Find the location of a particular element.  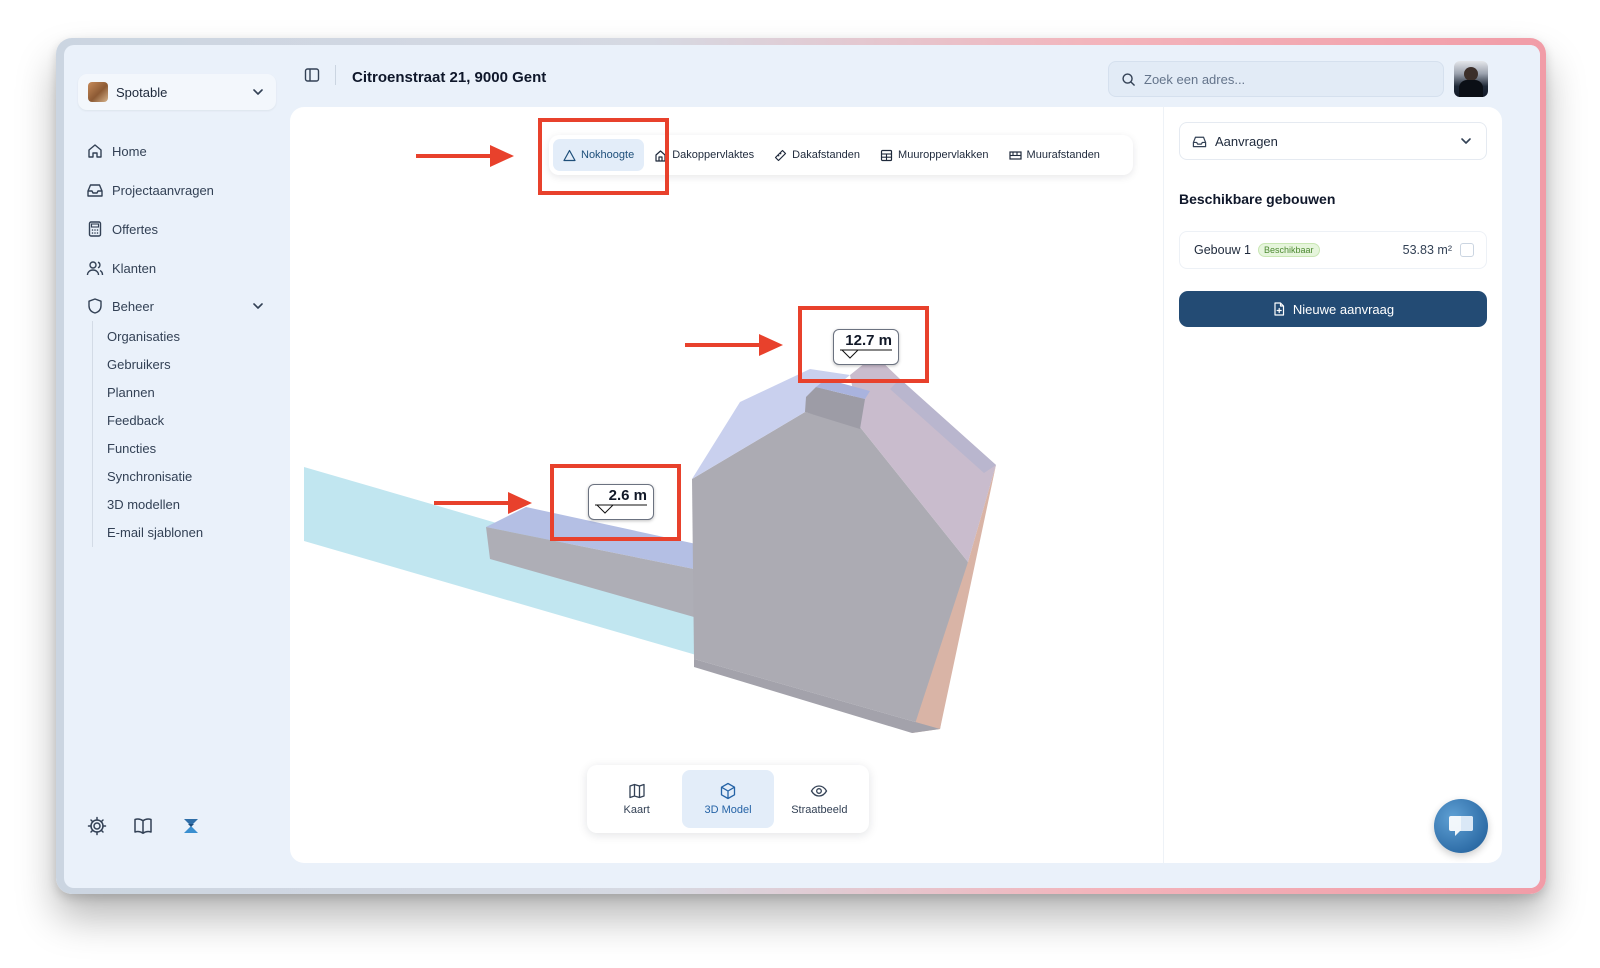

annotation-highlight-annex is located at coordinates (615, 502).